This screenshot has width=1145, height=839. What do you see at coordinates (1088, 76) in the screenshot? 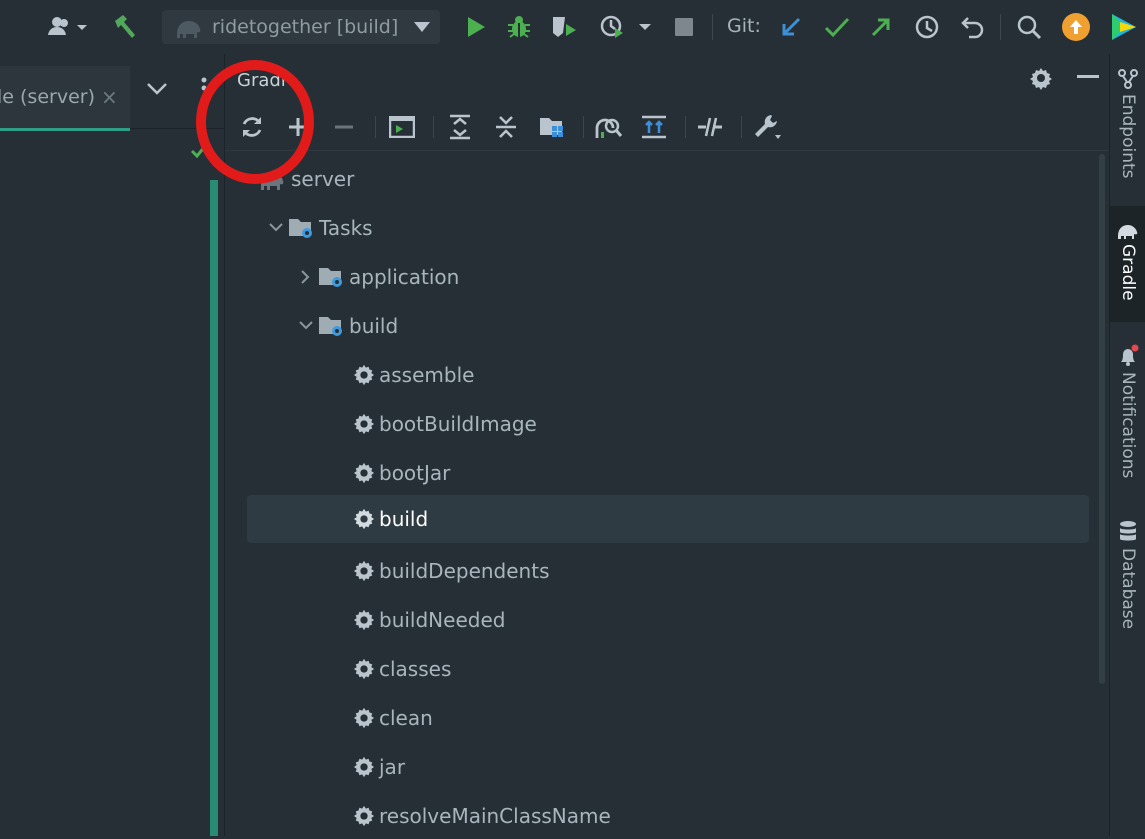
I see `minimize-button` at bounding box center [1088, 76].